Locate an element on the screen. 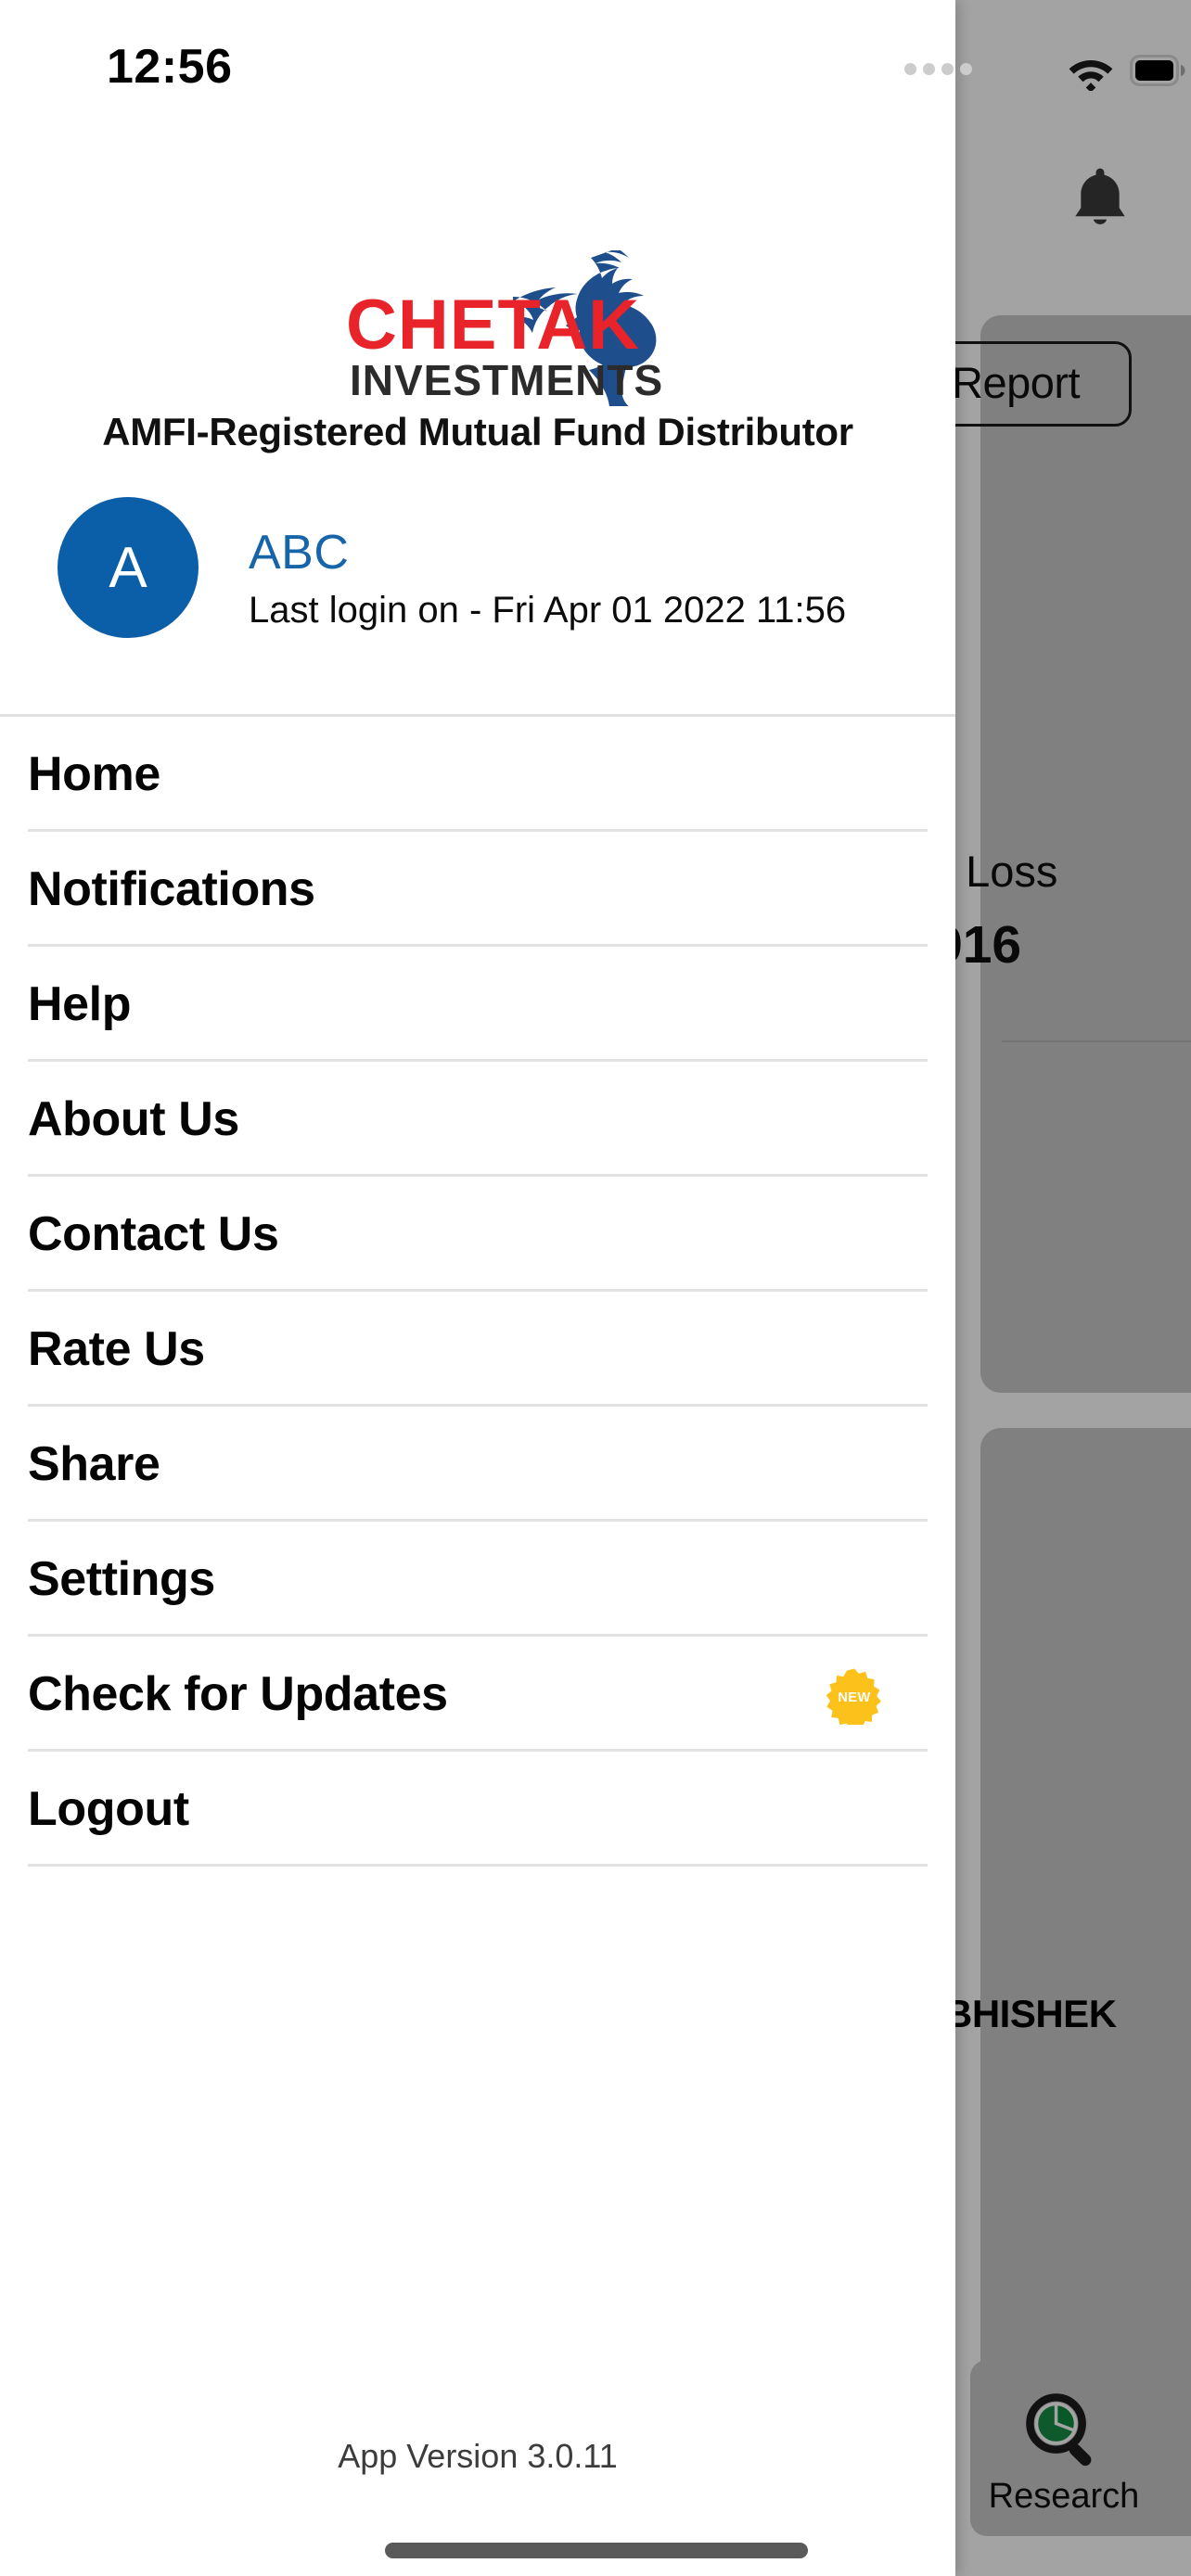 Image resolution: width=1191 pixels, height=2576 pixels. sidebar-item-logout: Logout is located at coordinates (477, 1809).